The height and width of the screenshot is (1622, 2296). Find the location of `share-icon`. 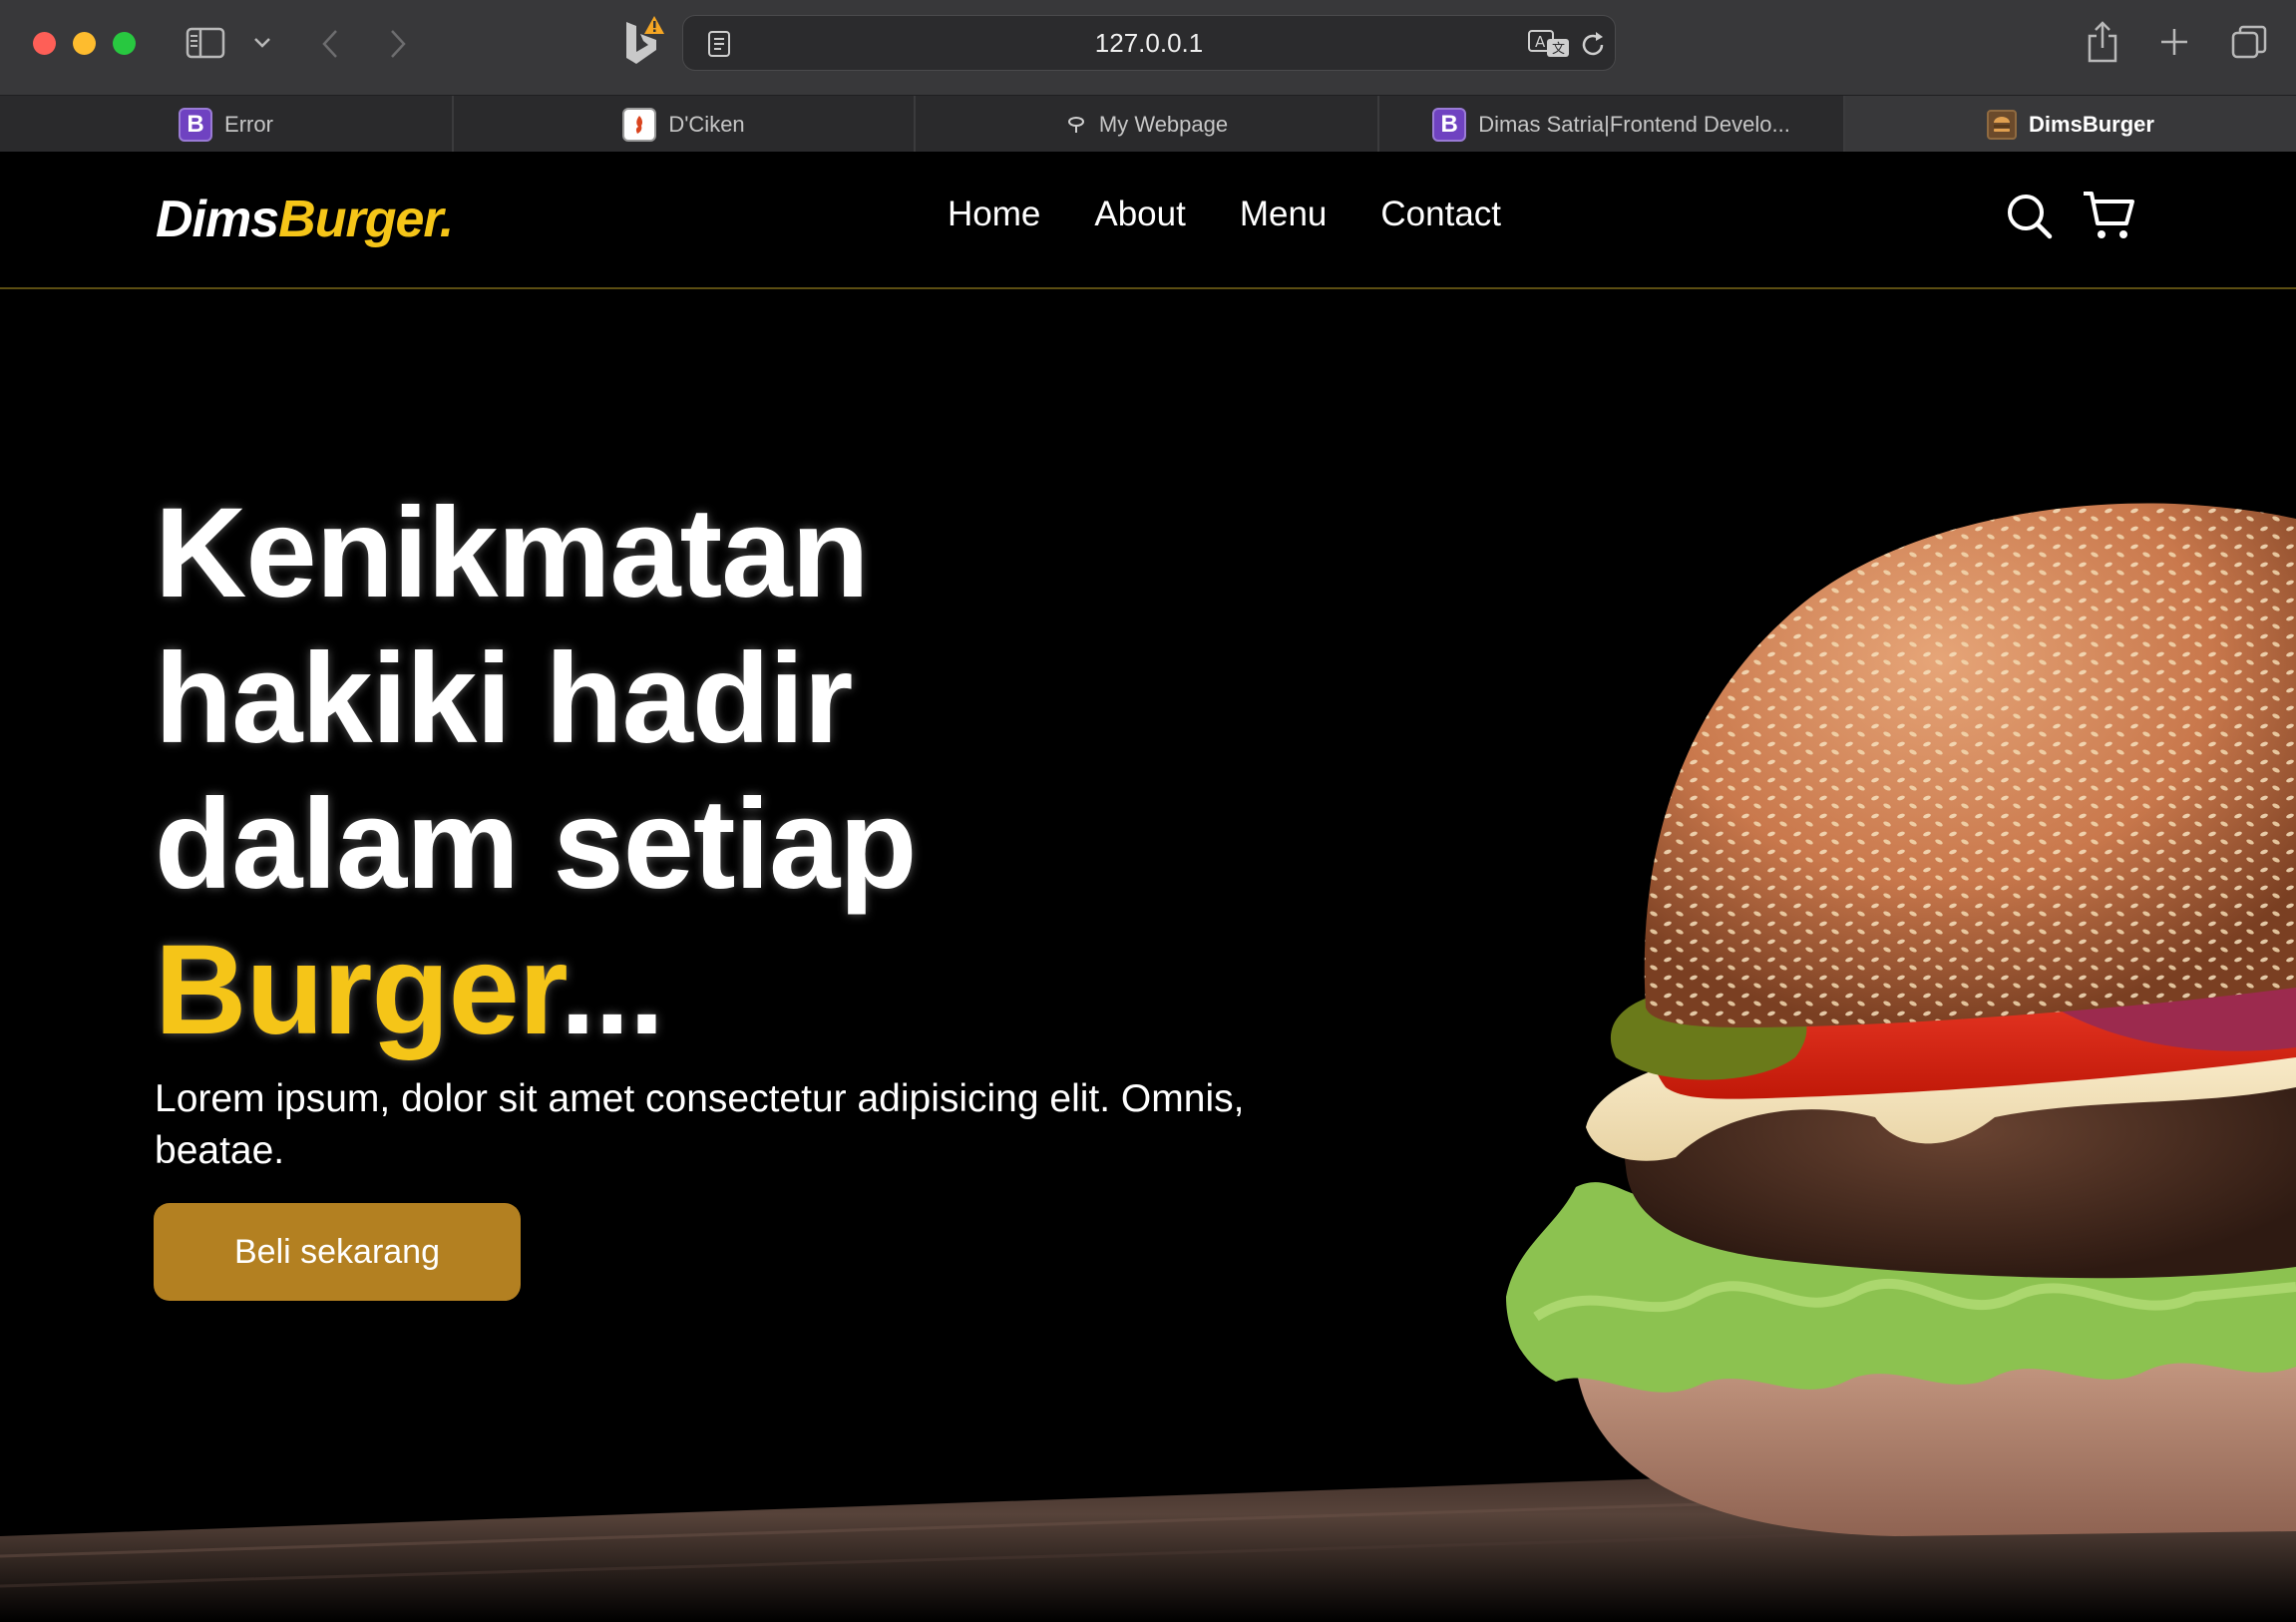

share-icon is located at coordinates (2103, 42).